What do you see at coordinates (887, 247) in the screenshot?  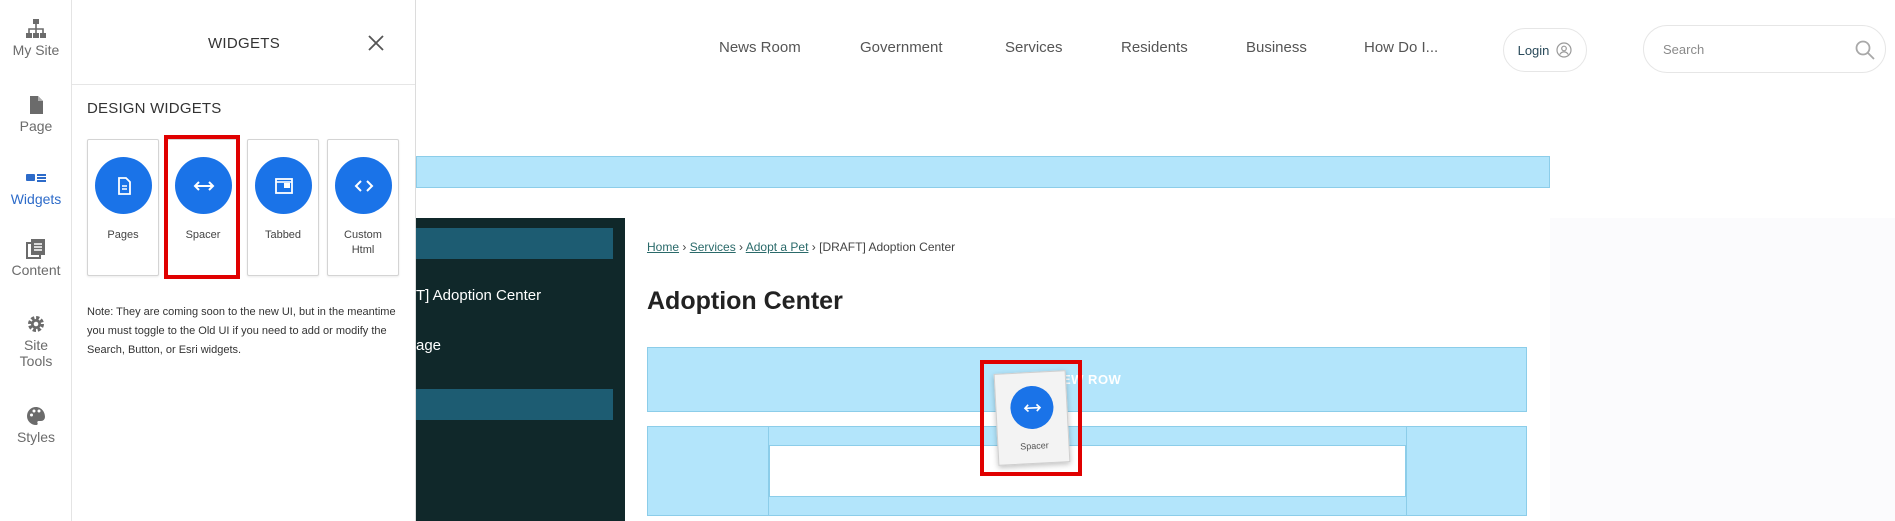 I see `breadcrumb-current: [DRAFT] Adoption Center` at bounding box center [887, 247].